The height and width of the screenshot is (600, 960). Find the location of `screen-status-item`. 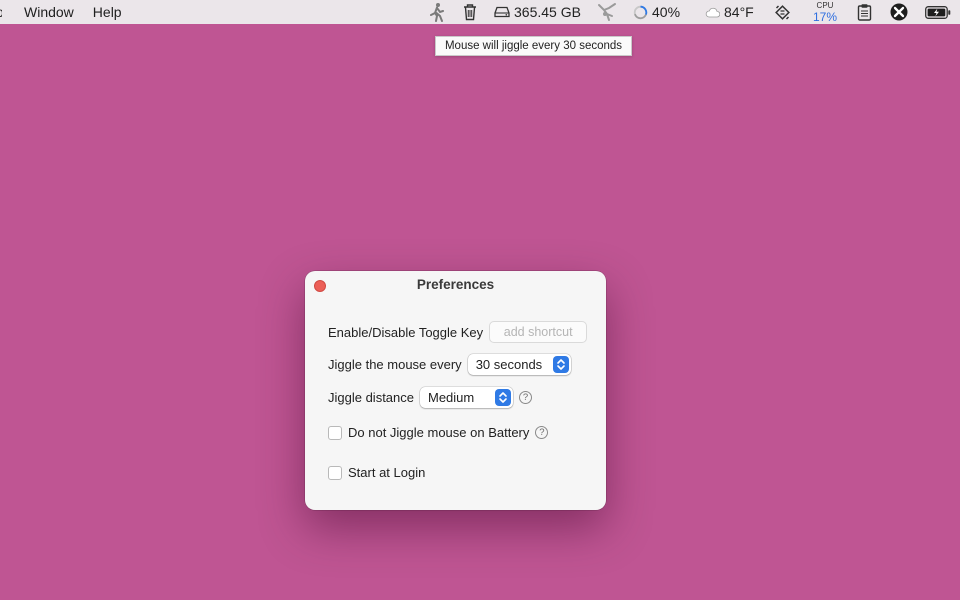

screen-status-item is located at coordinates (782, 12).